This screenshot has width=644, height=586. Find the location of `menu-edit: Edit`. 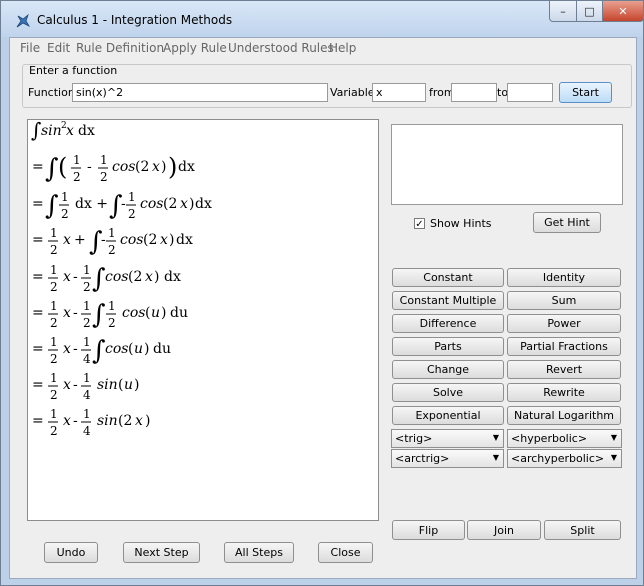

menu-edit: Edit is located at coordinates (58, 48).